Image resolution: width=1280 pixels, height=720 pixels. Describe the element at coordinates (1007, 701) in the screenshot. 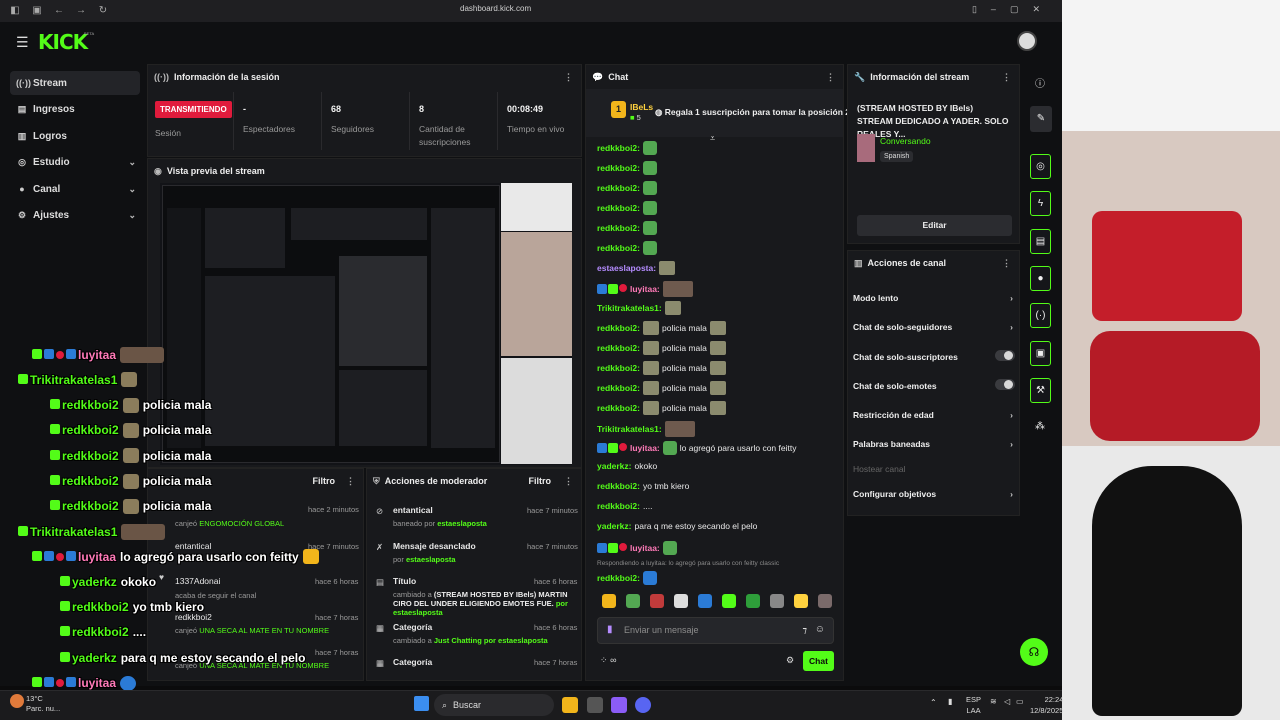

I see `volume-icon: ◁` at that location.